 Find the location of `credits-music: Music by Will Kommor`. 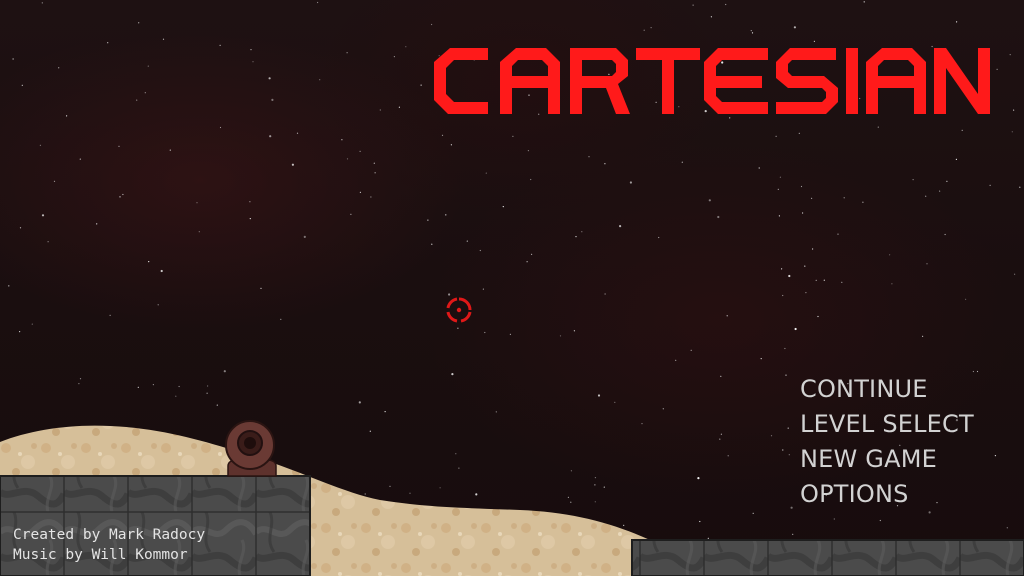

credits-music: Music by Will Kommor is located at coordinates (100, 555).